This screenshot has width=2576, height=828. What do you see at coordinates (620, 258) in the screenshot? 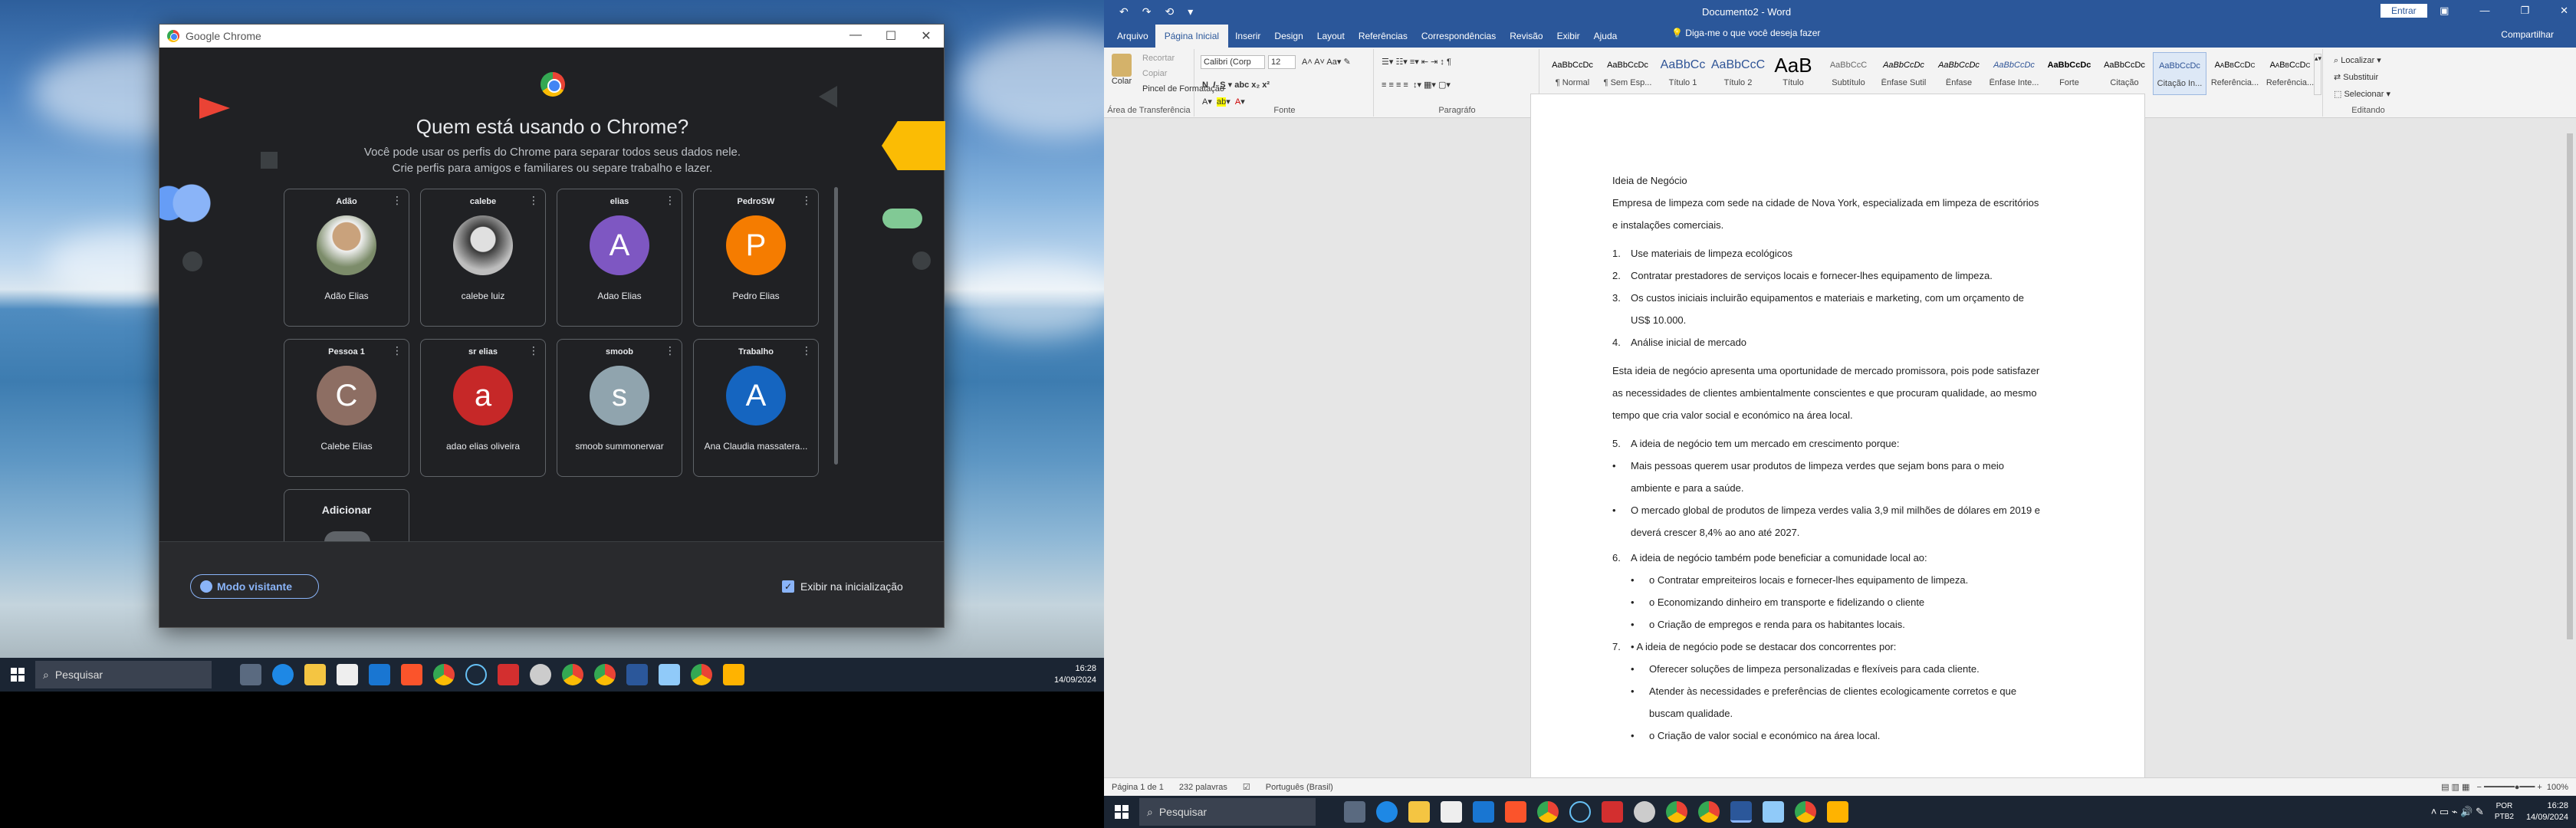
I see `profile-card: elias ⋮ A Adao Elias` at bounding box center [620, 258].